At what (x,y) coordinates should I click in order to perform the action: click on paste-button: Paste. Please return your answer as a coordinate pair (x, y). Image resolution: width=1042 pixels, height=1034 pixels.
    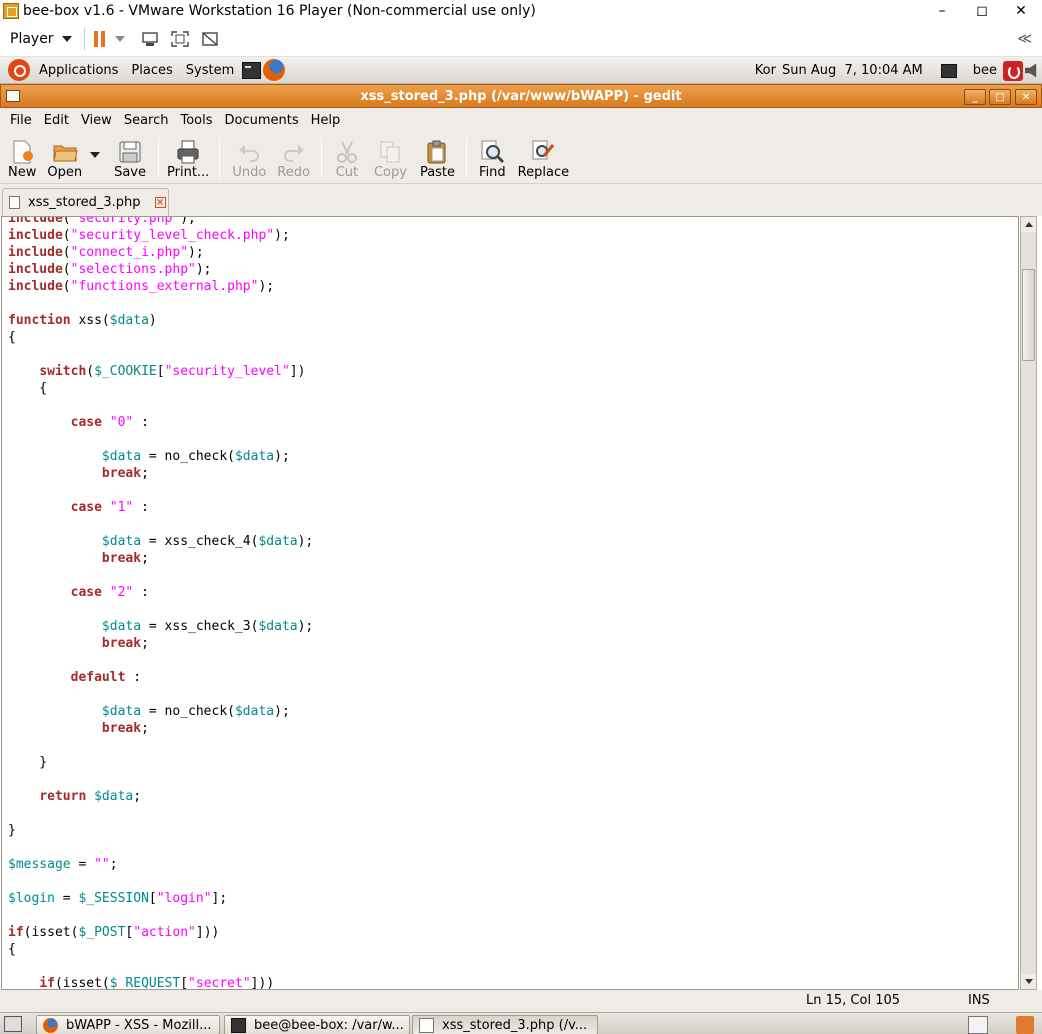
    Looking at the image, I should click on (437, 158).